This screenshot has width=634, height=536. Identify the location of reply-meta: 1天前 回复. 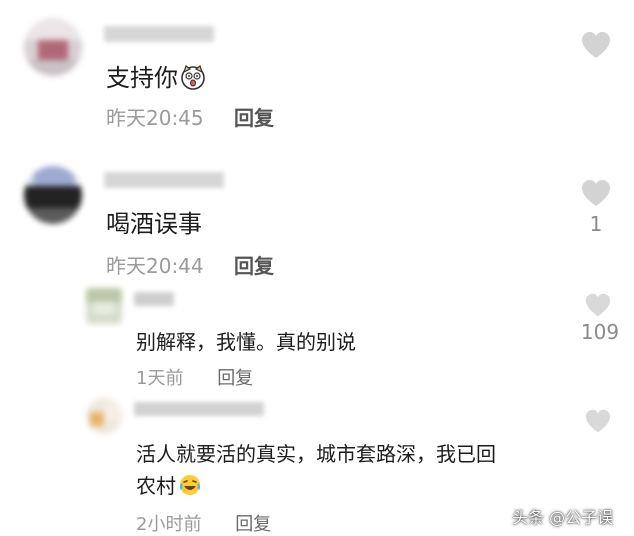
(194, 377).